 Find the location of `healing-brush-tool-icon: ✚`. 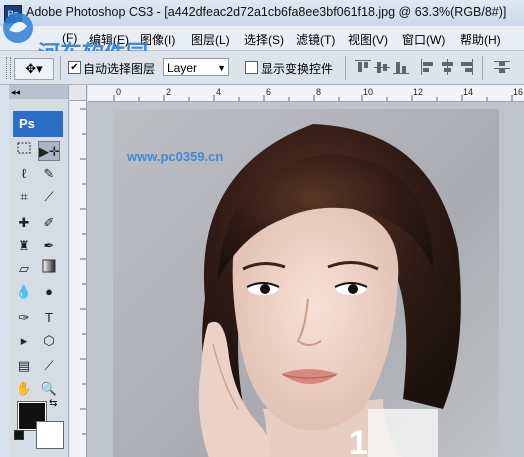

healing-brush-tool-icon: ✚ is located at coordinates (24, 223).